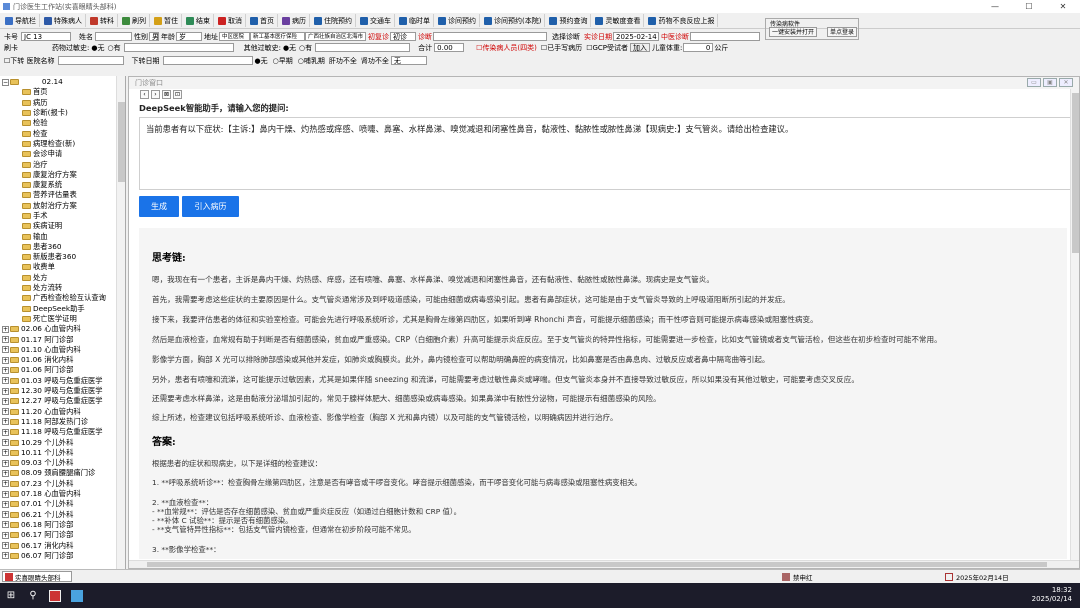 Image resolution: width=1080 pixels, height=608 pixels. What do you see at coordinates (62, 381) in the screenshot?
I see `tree-visit-item: +01.03 呼吸与危重症医学` at bounding box center [62, 381].